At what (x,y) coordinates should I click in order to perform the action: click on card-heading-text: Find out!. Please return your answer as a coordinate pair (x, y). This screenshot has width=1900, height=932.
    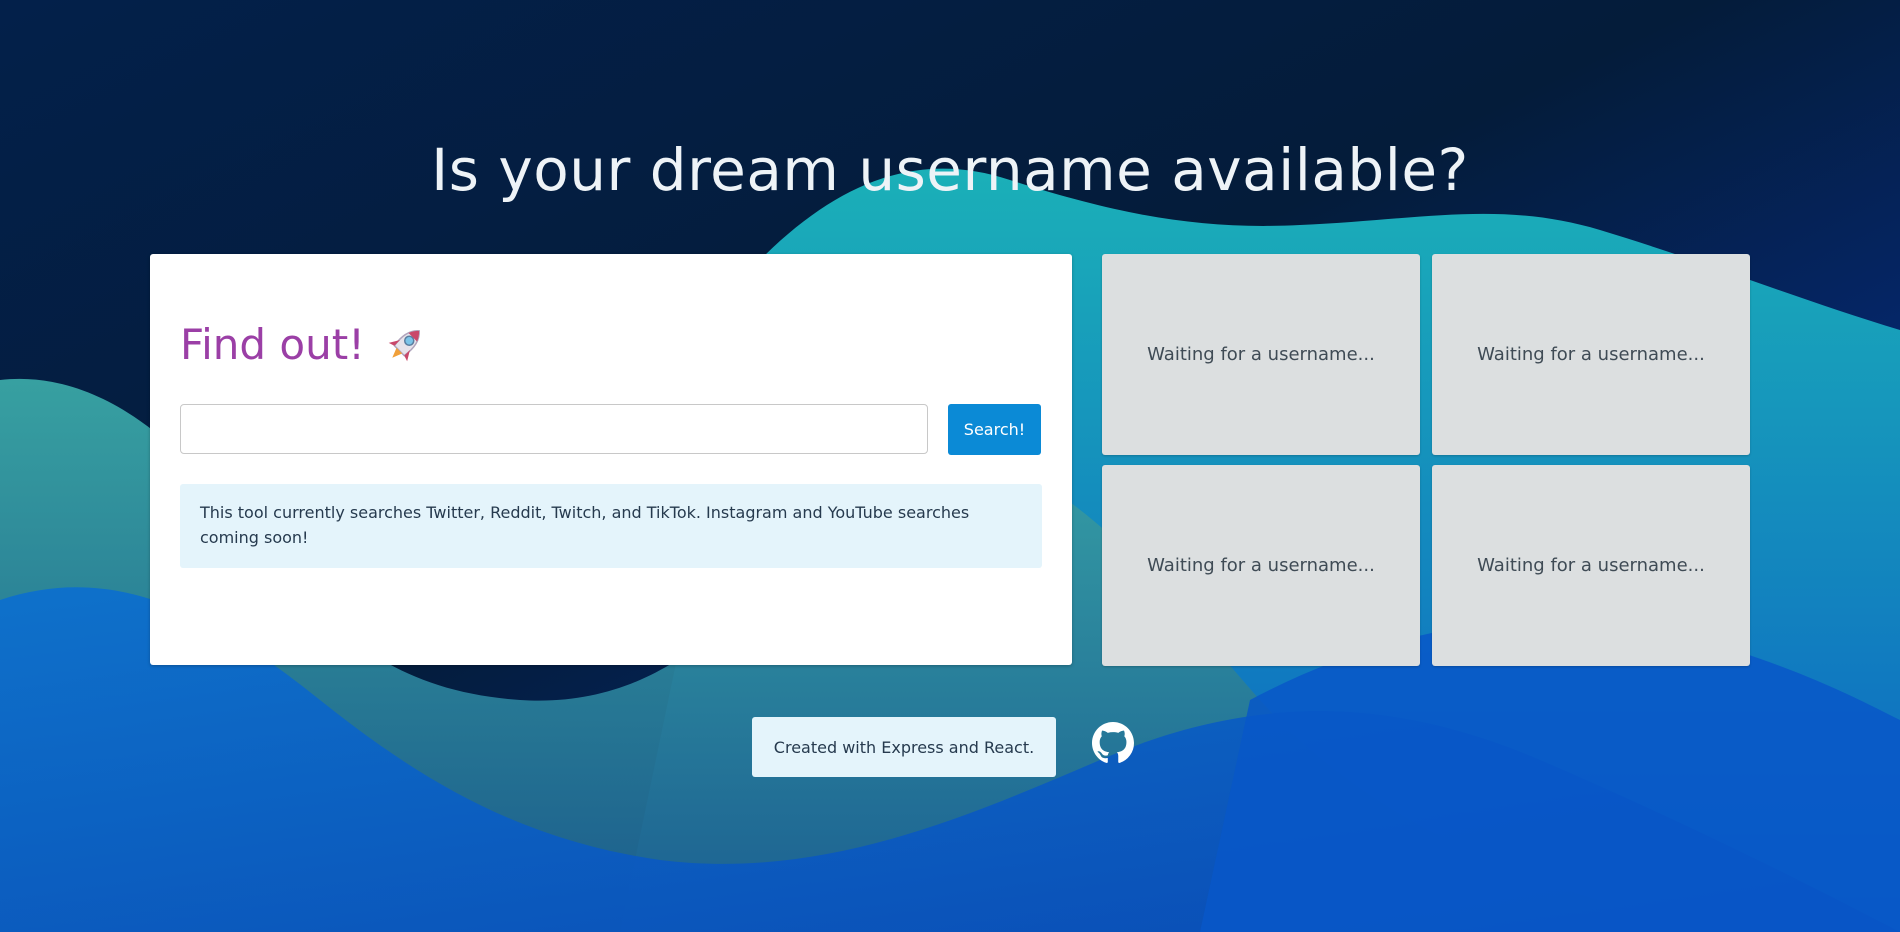
    Looking at the image, I should click on (273, 344).